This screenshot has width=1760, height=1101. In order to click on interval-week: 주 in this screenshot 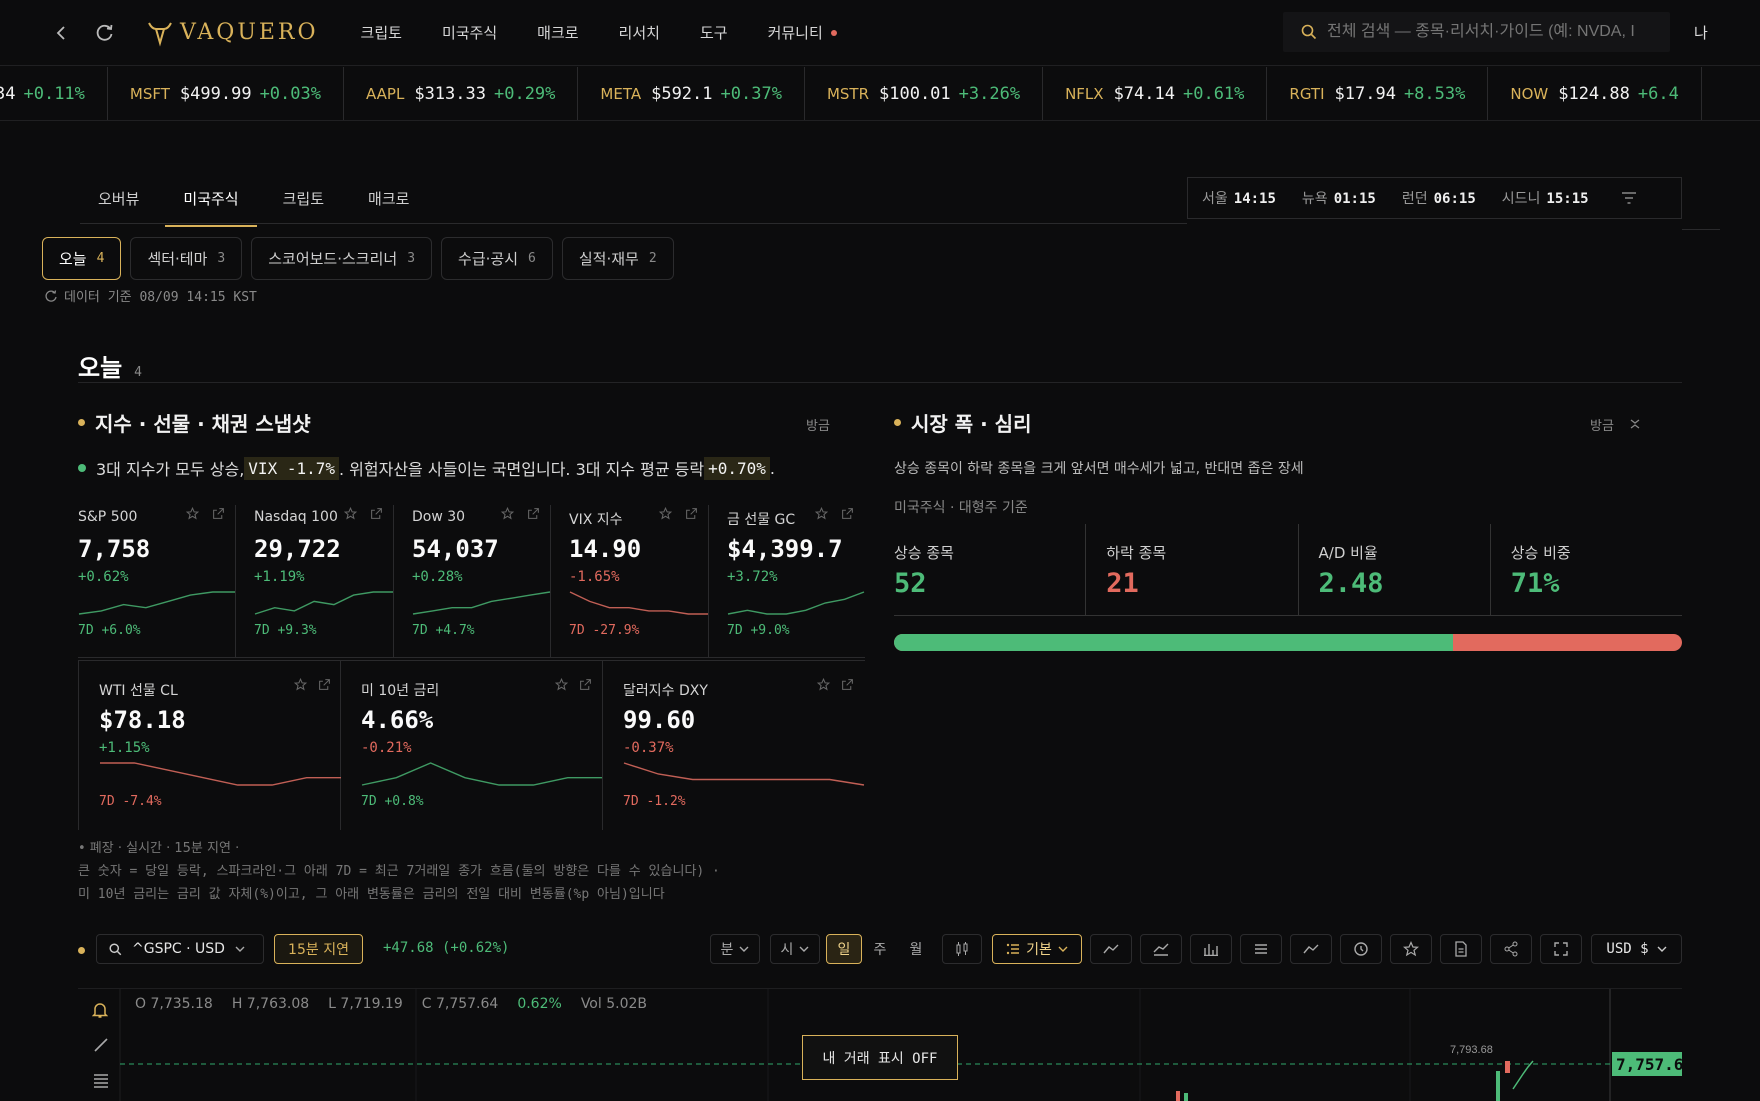, I will do `click(880, 949)`.